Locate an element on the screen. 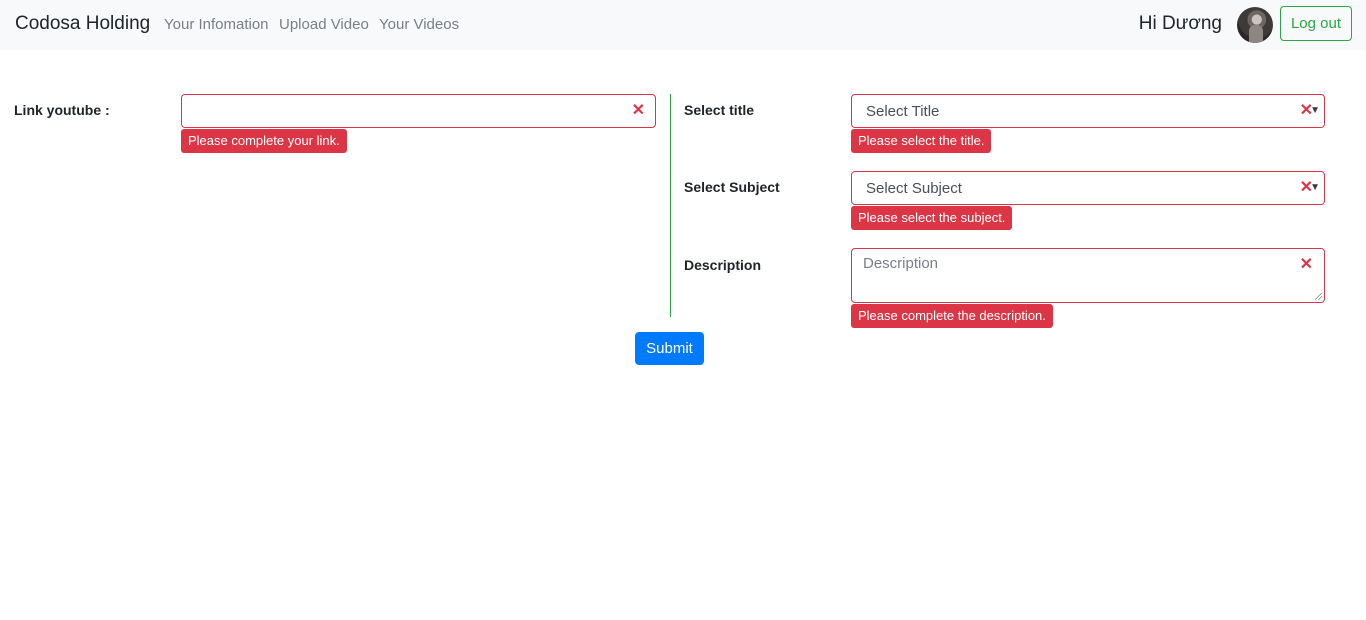  title-error-message: Please select the title. is located at coordinates (921, 141).